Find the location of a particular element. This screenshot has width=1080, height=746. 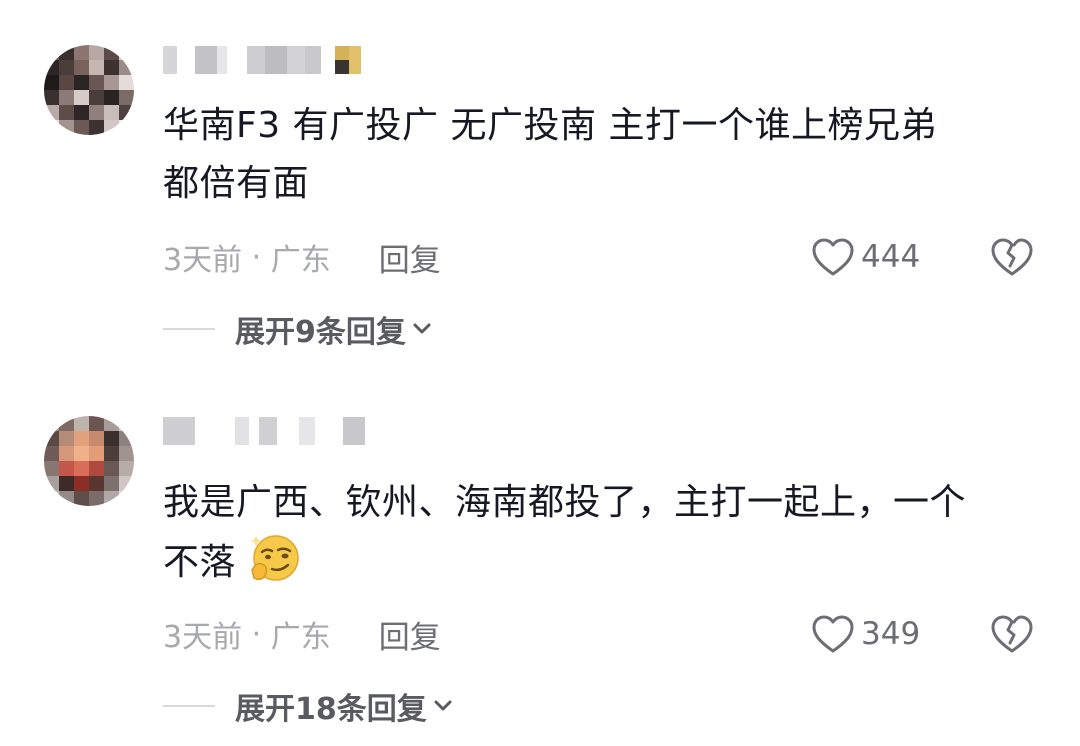

comment-text: 华南F3 有广投广 无广投南 主打一个谁上榜兄弟 都倍有面 is located at coordinates (603, 155).